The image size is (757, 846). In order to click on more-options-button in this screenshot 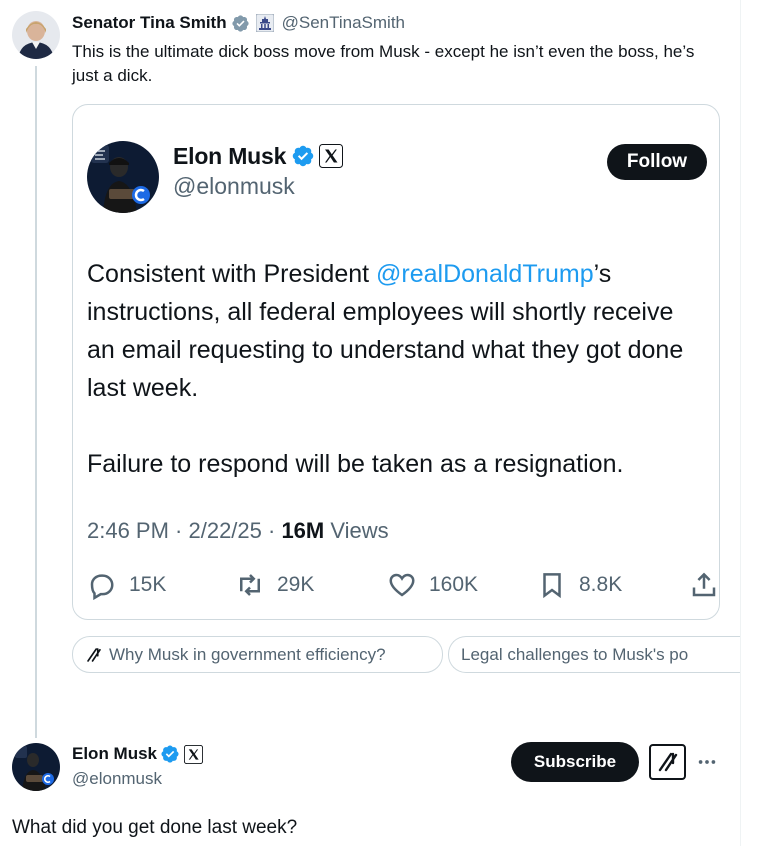, I will do `click(707, 762)`.